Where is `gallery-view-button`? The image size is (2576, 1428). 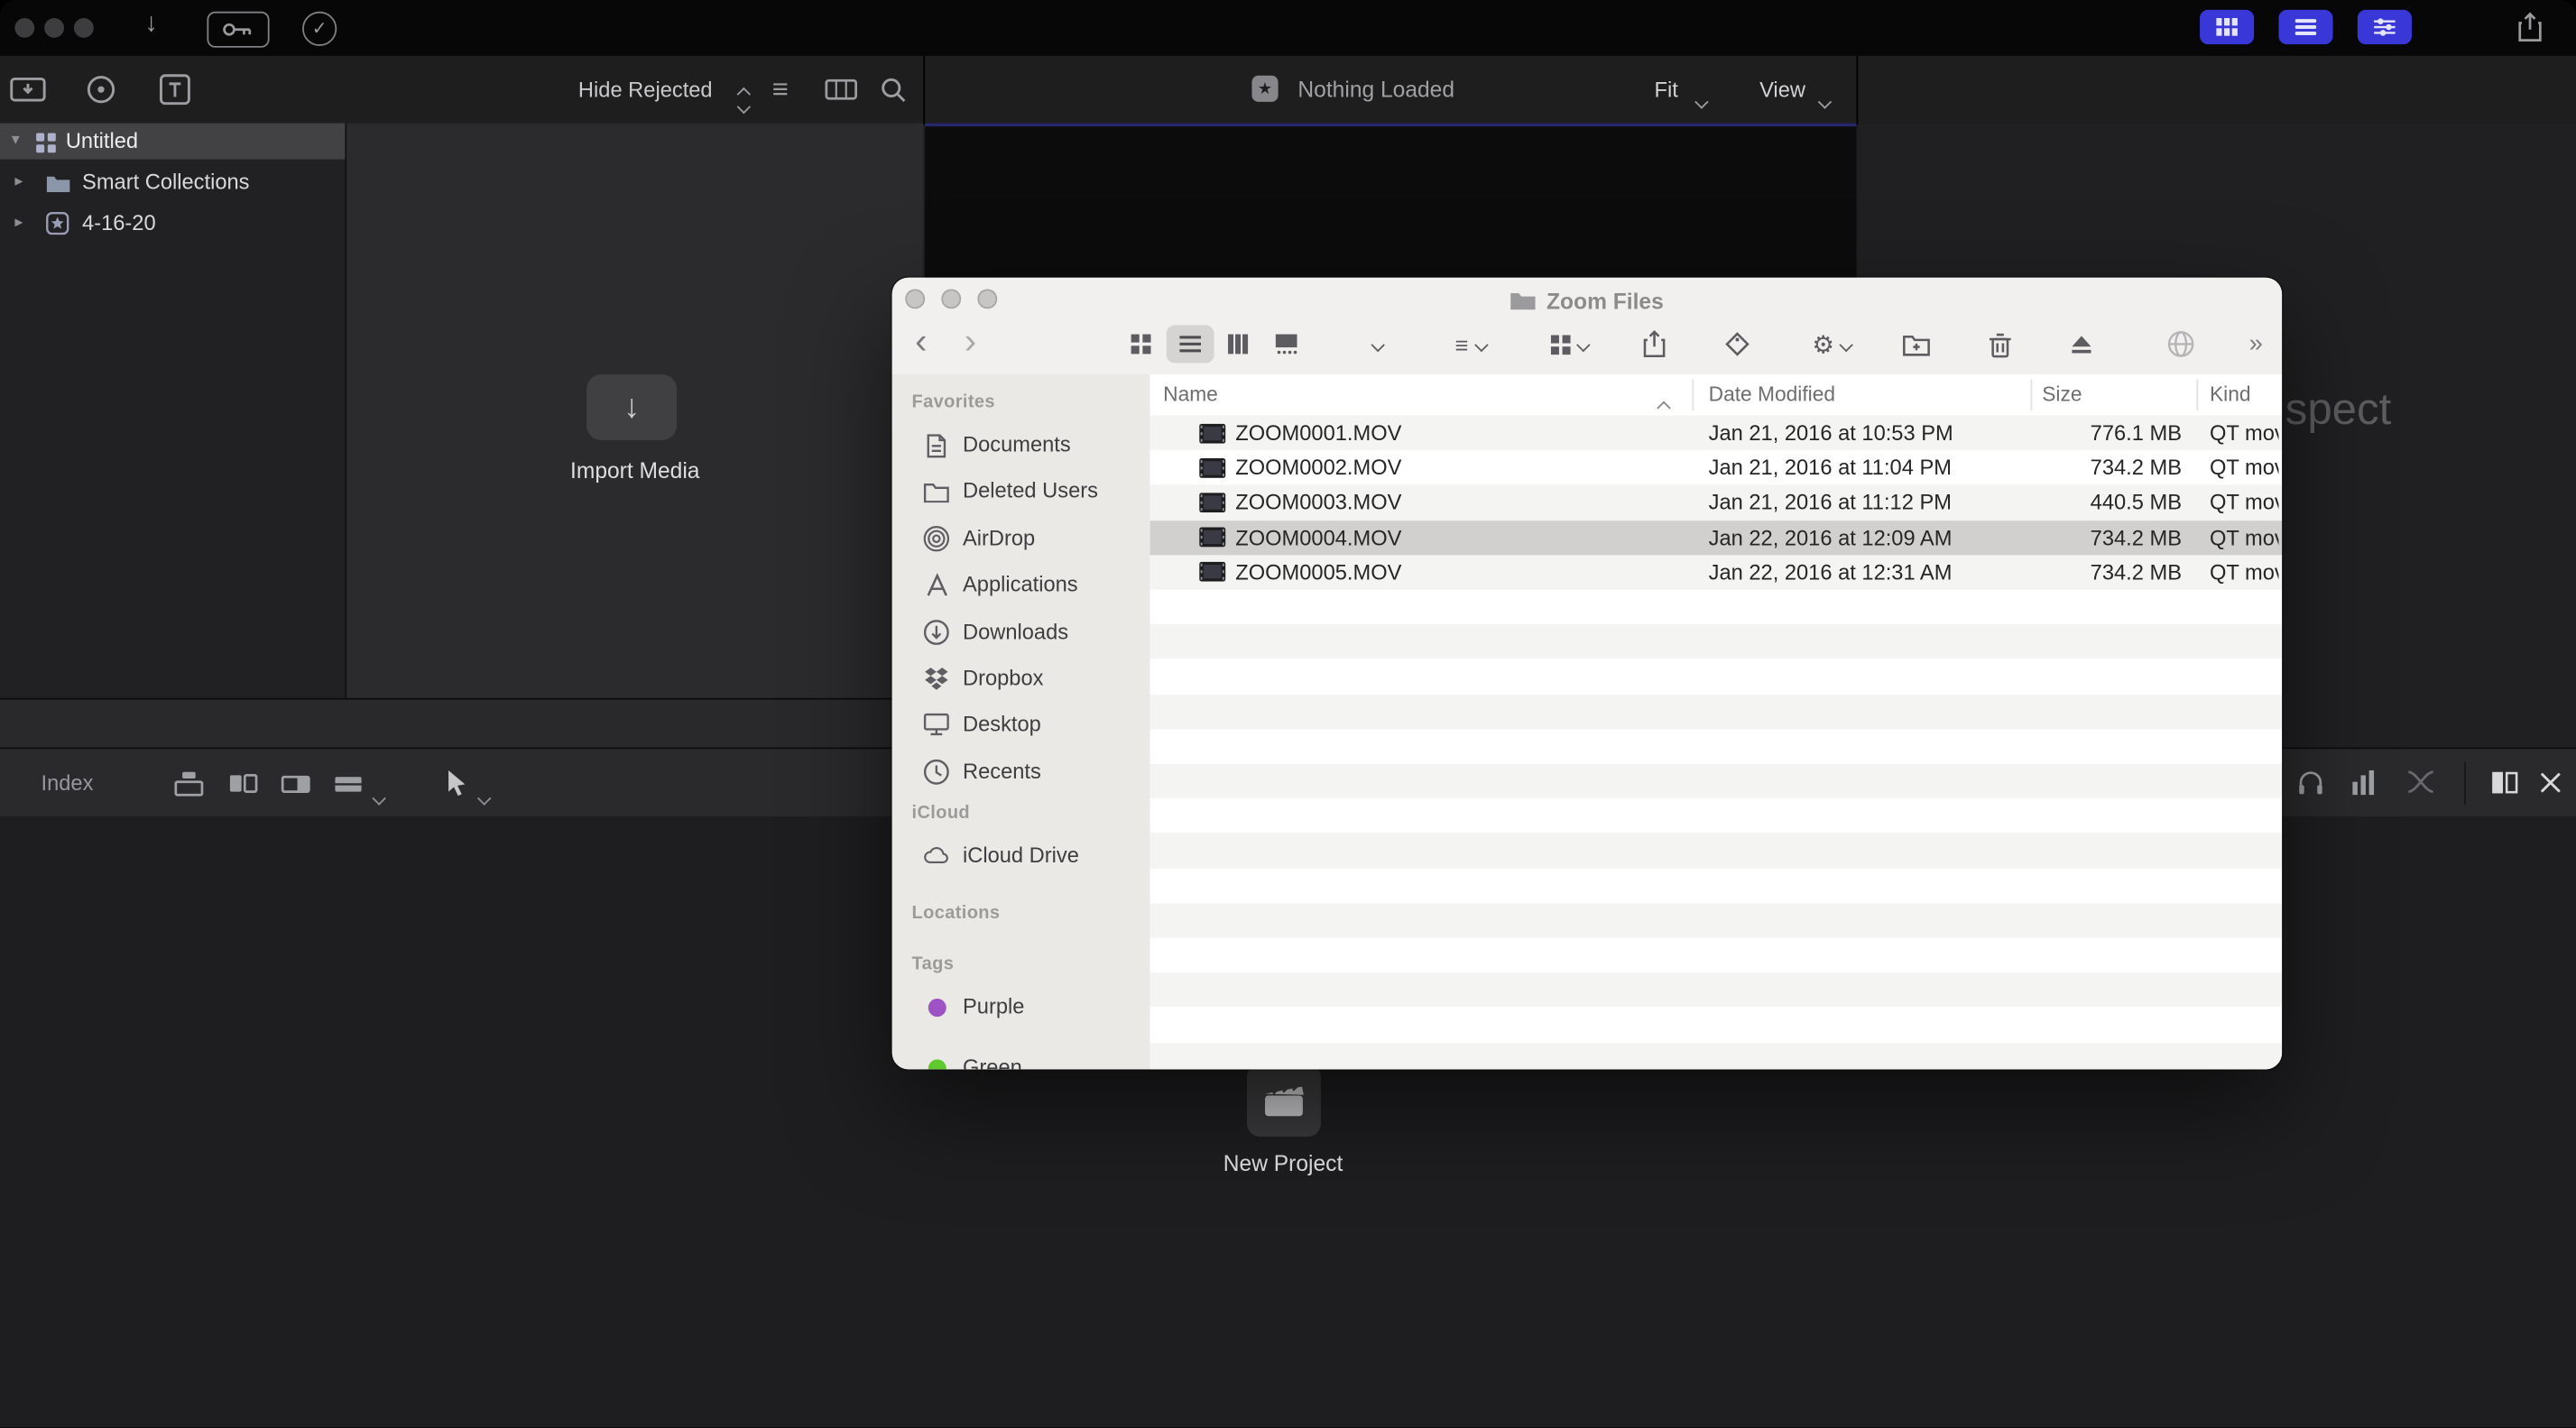
gallery-view-button is located at coordinates (1286, 345).